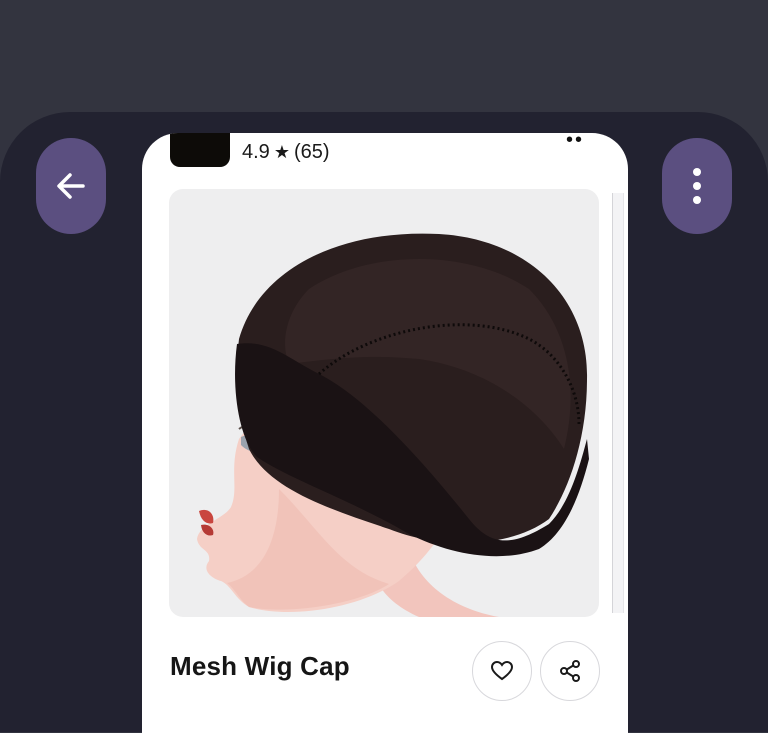 The width and height of the screenshot is (768, 733). I want to click on wishlist-button, so click(502, 671).